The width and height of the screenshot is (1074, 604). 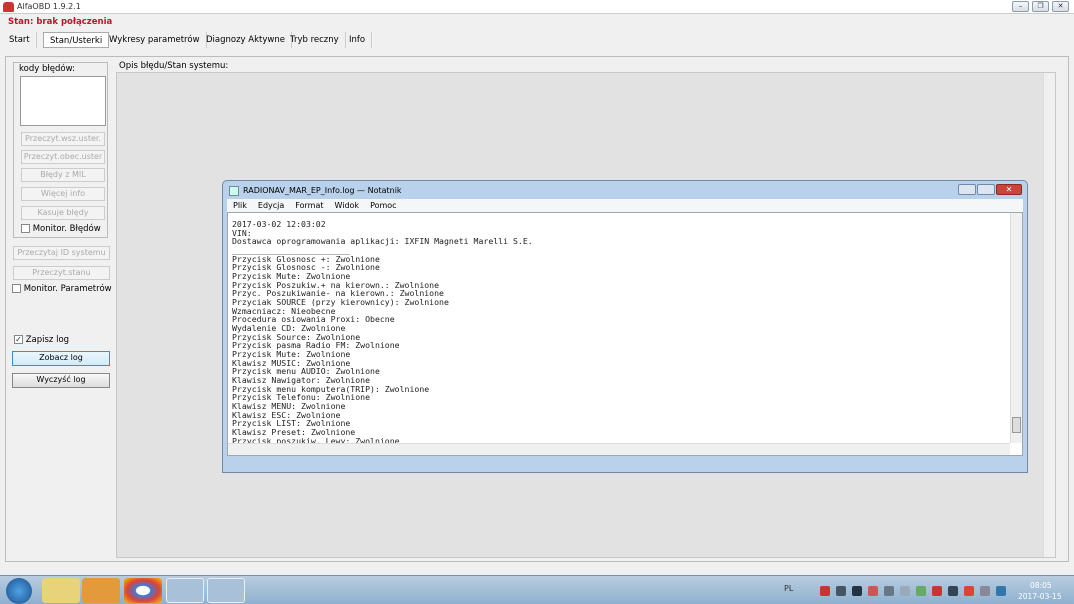 What do you see at coordinates (967, 189) in the screenshot?
I see `notepad-minimize-button` at bounding box center [967, 189].